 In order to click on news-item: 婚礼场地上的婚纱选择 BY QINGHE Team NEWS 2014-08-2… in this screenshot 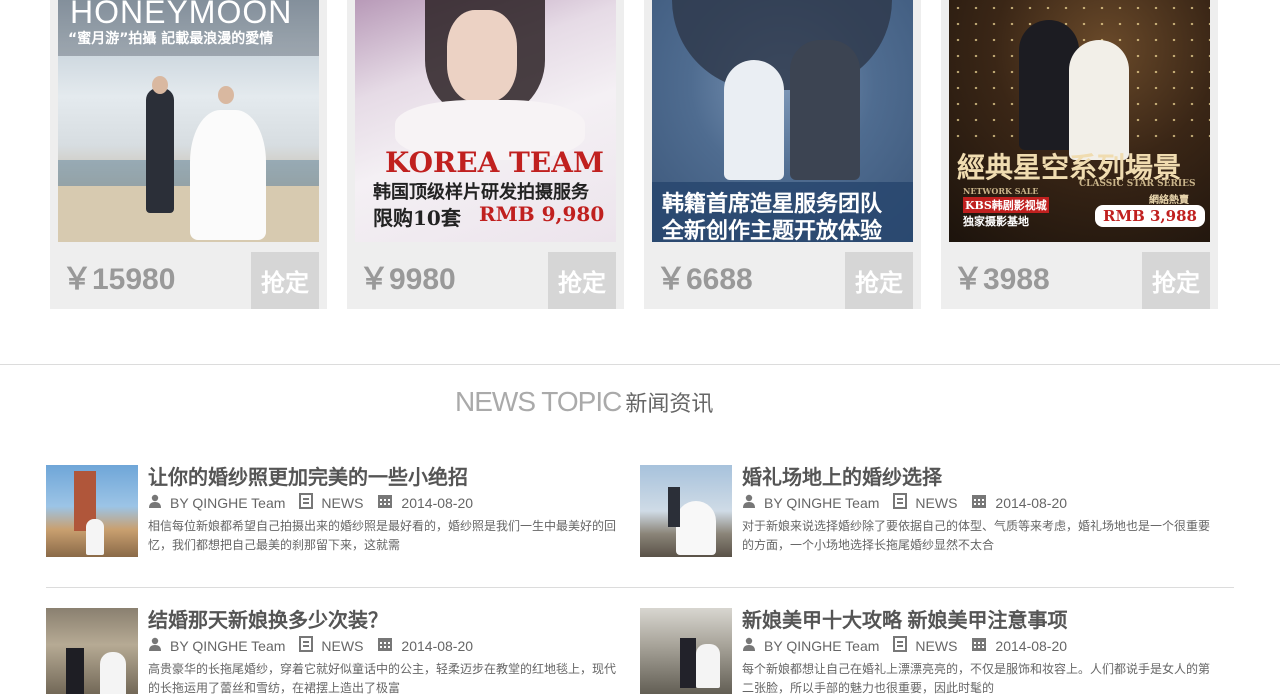, I will do `click(930, 512)`.